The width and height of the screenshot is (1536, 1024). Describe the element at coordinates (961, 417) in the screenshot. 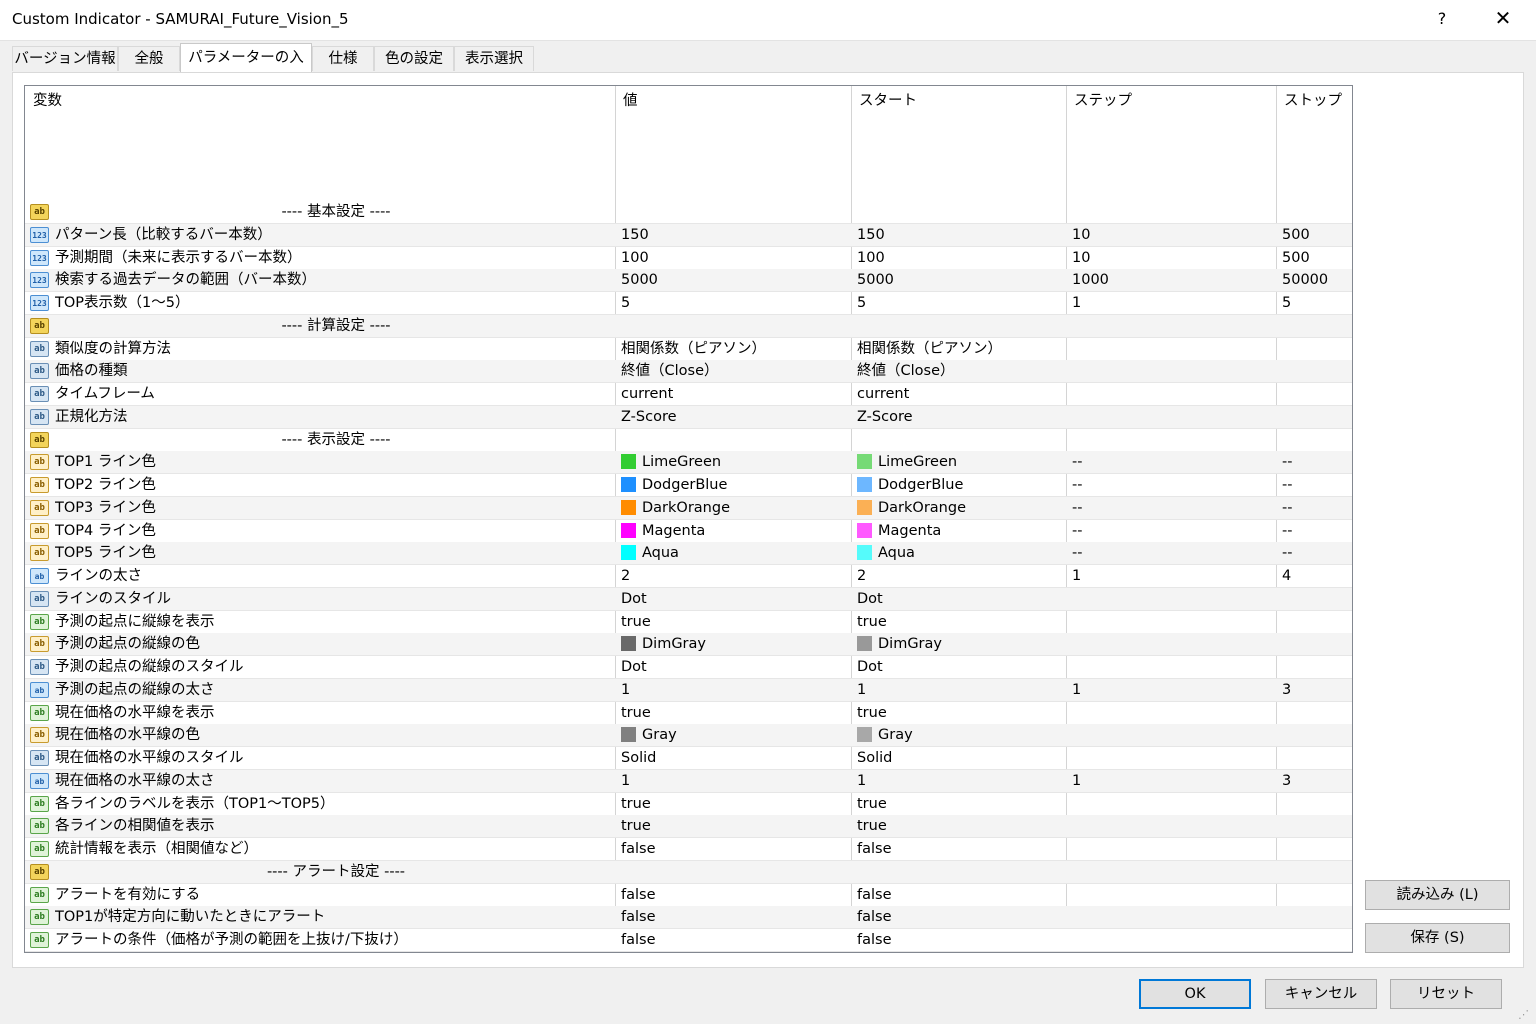

I see `parameter-start: Z-Score` at that location.